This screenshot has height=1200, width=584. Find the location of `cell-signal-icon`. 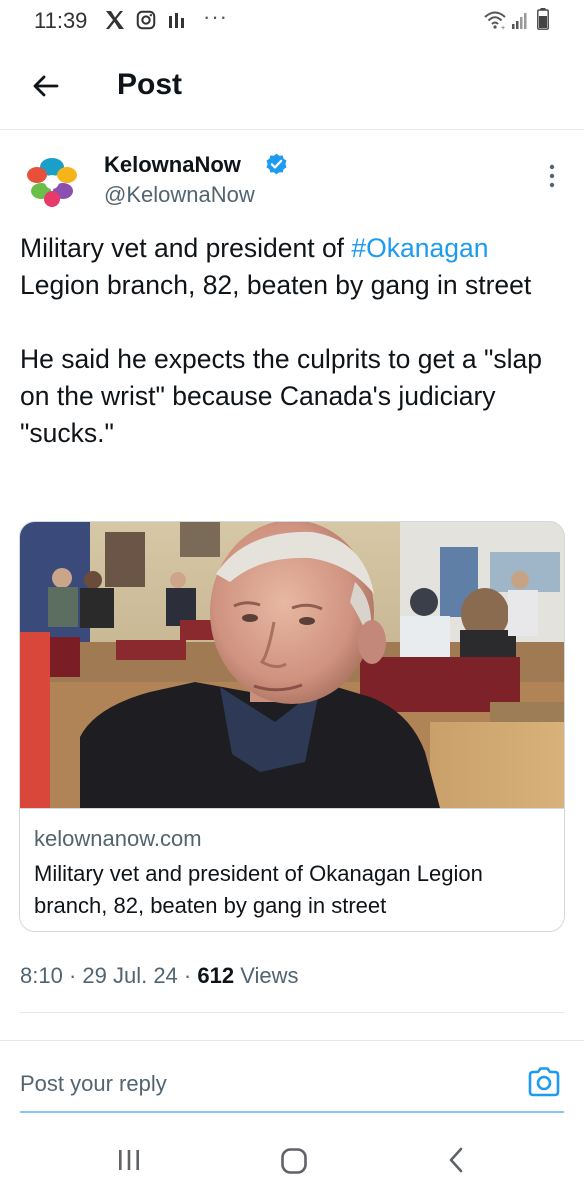

cell-signal-icon is located at coordinates (519, 21).